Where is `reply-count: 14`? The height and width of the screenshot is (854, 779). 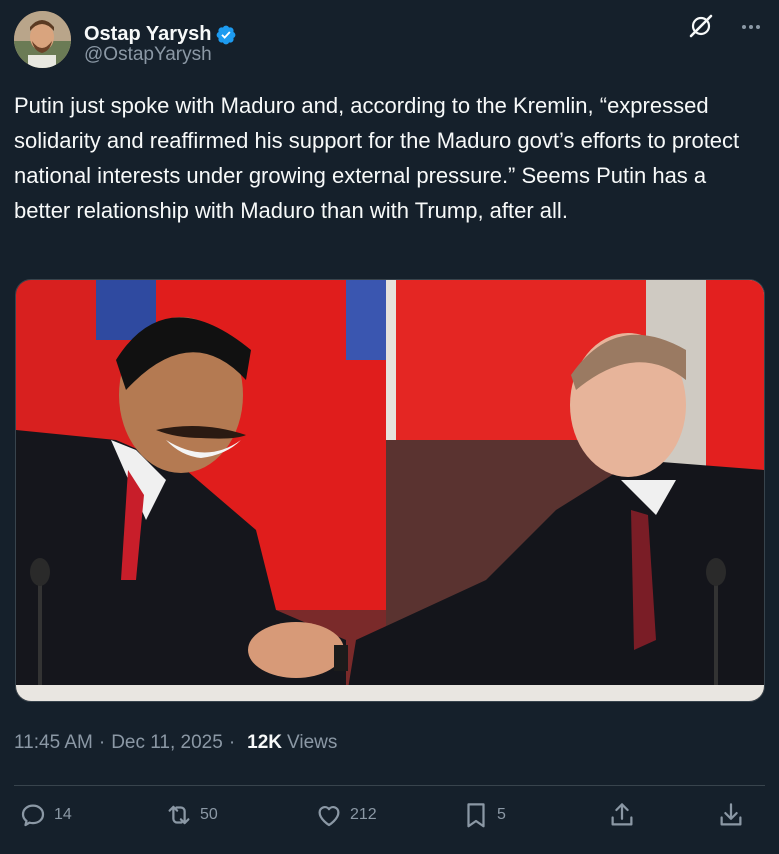 reply-count: 14 is located at coordinates (63, 814).